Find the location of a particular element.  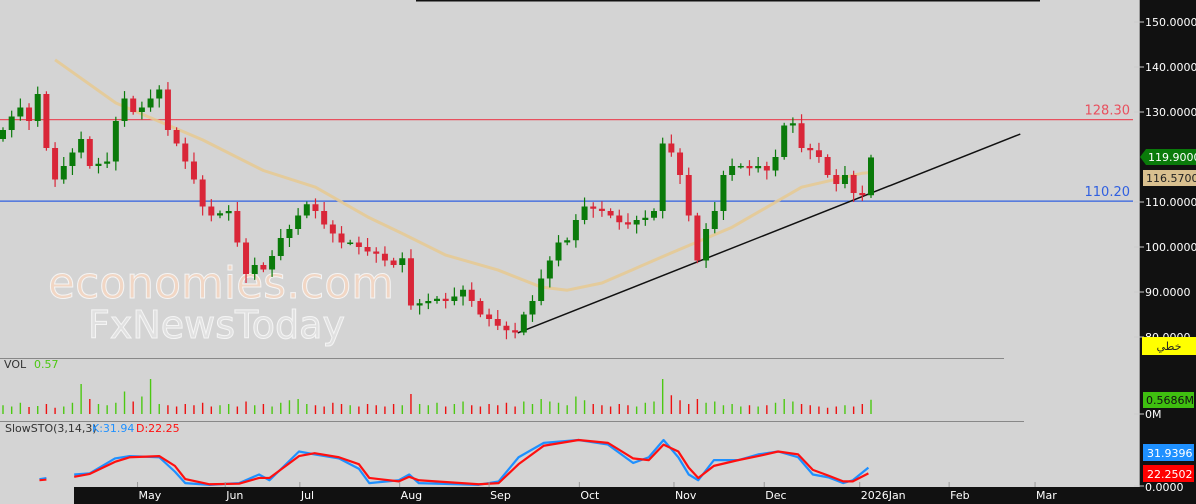

watermark-economies: economies.com is located at coordinates (221, 283).